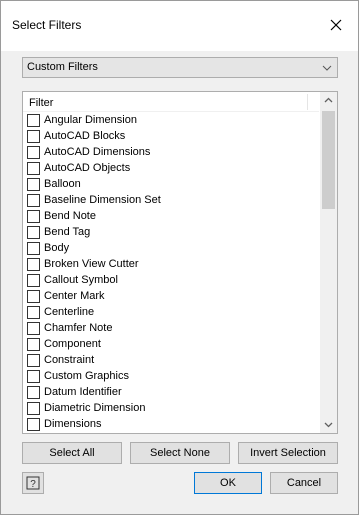  I want to click on list-item: Datum Identifier, so click(171, 392).